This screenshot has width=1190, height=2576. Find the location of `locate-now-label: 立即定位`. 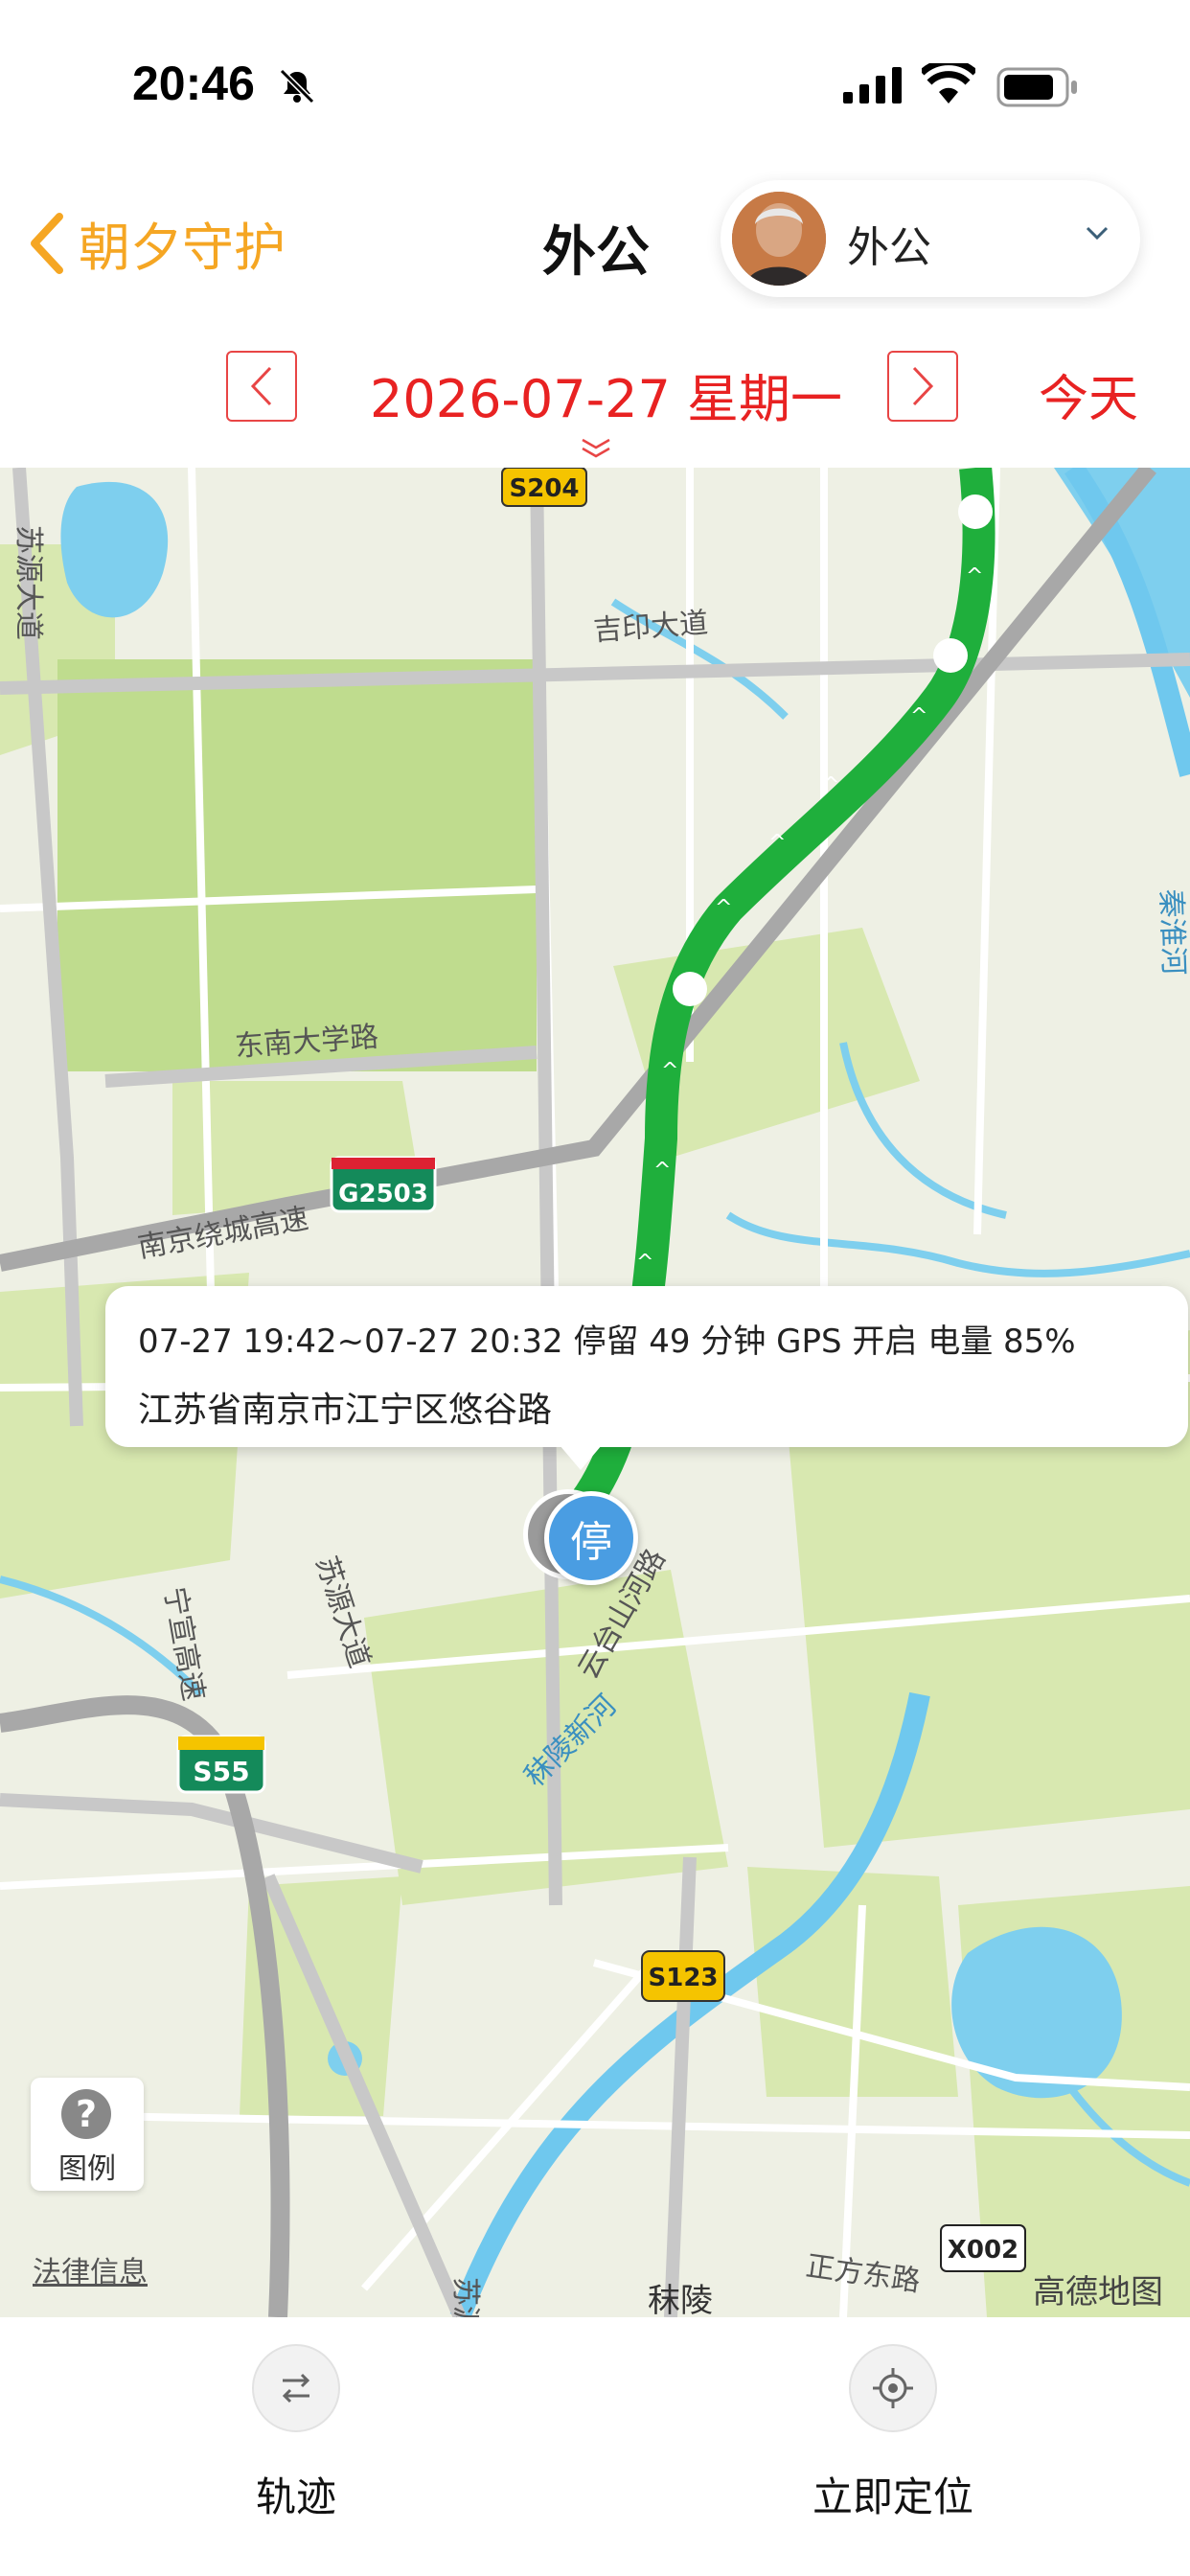

locate-now-label: 立即定位 is located at coordinates (893, 2496).